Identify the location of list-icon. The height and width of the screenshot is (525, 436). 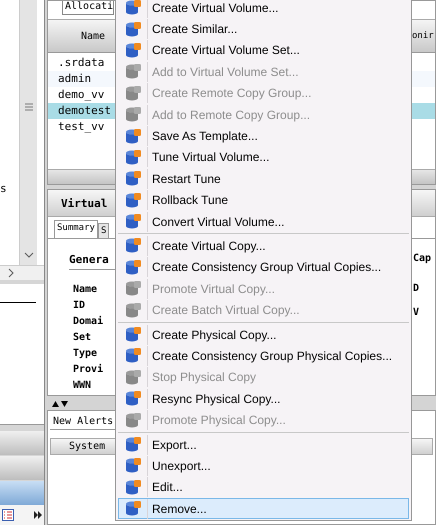
(8, 515).